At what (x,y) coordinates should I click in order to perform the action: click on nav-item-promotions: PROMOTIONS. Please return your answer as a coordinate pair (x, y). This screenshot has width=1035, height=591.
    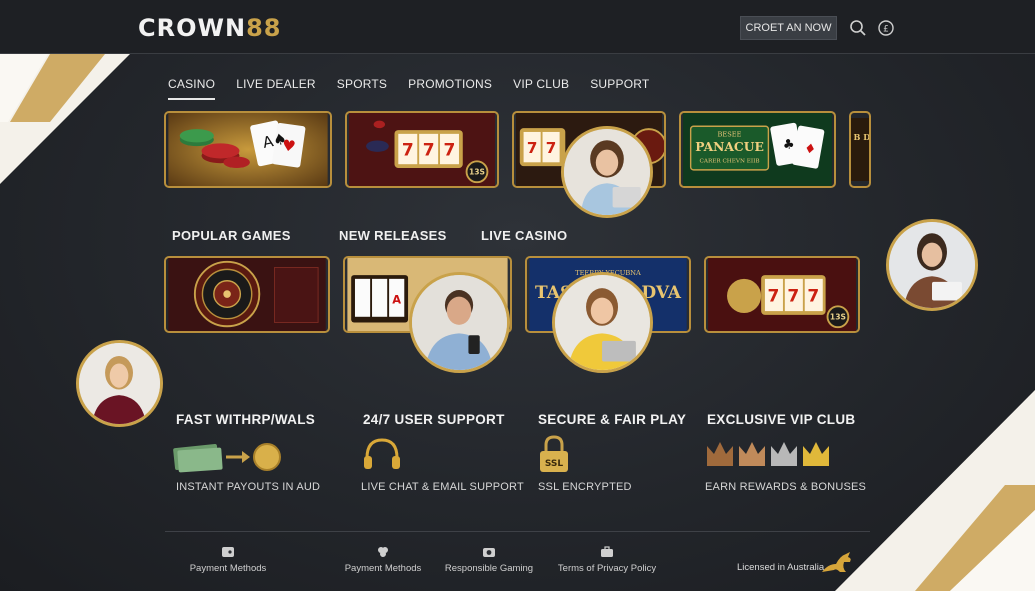
    Looking at the image, I should click on (450, 88).